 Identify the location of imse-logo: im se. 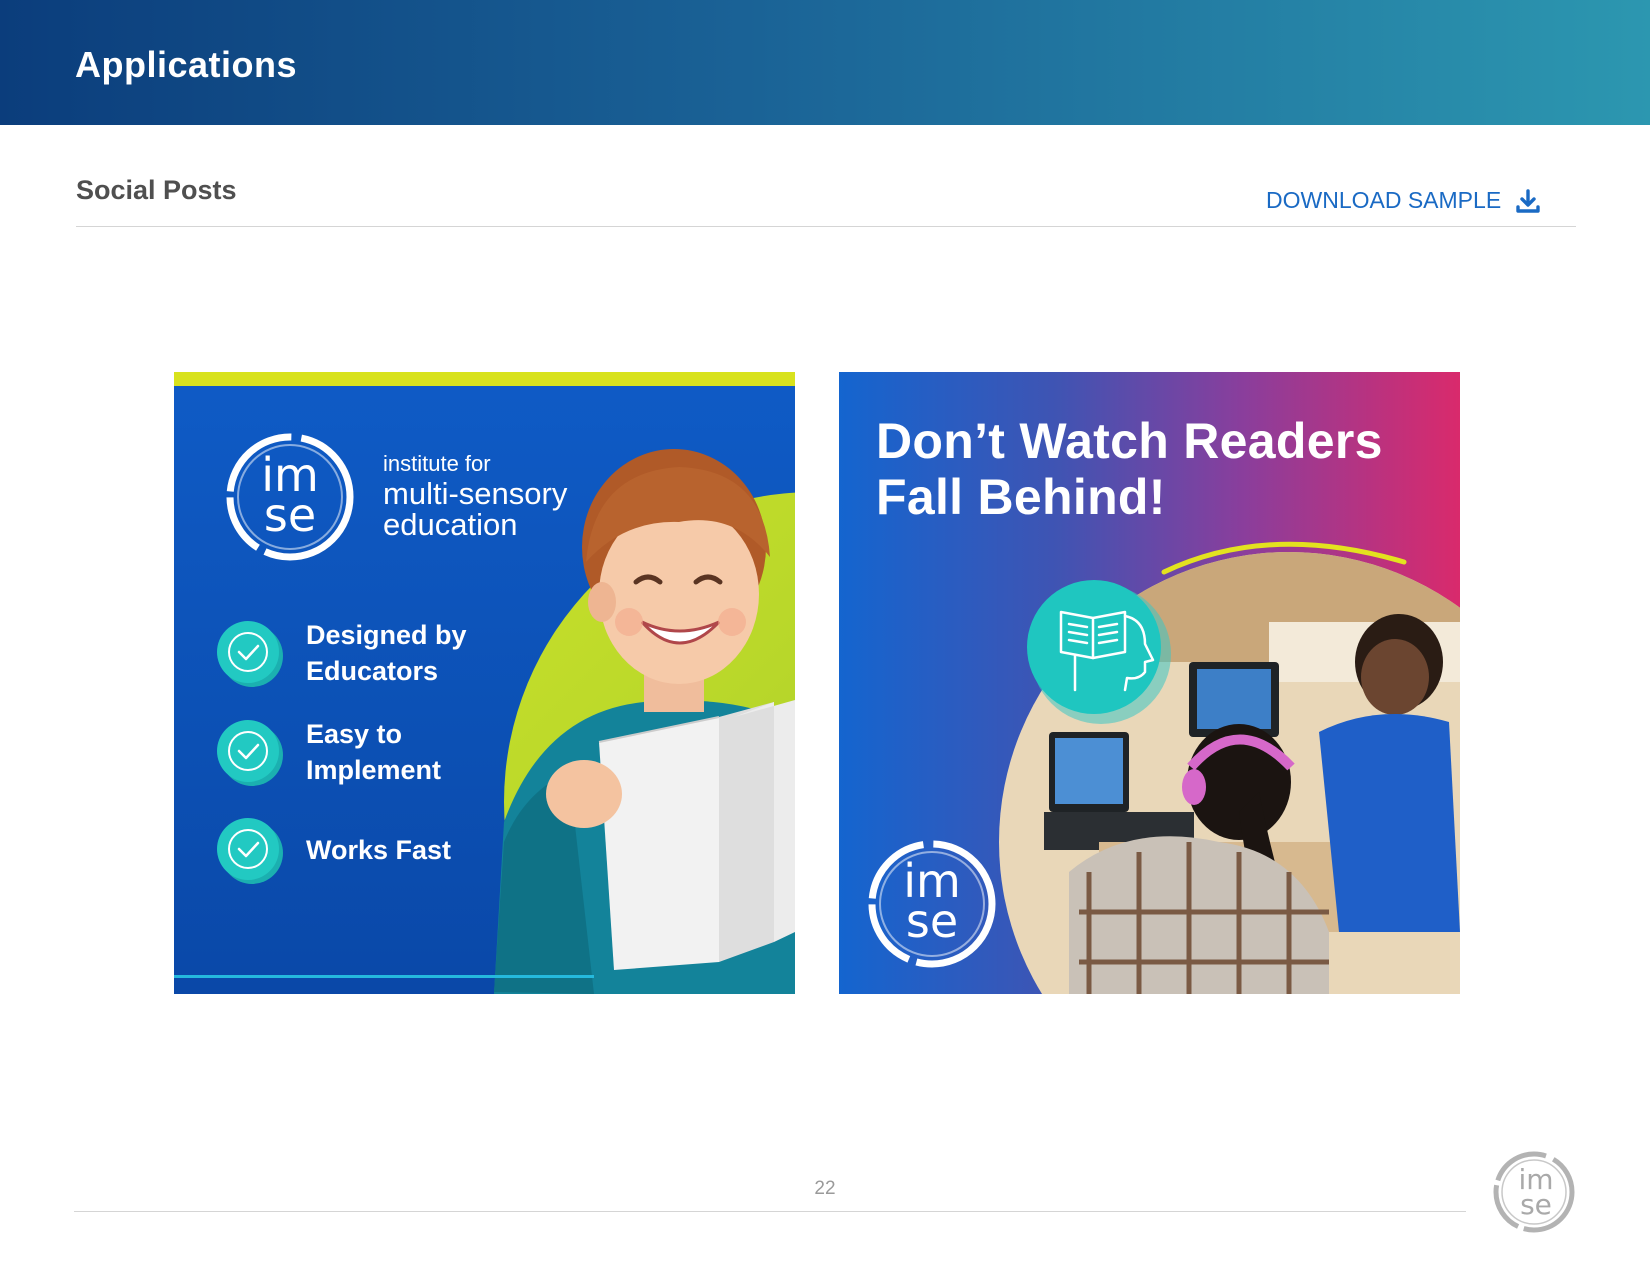
(290, 497).